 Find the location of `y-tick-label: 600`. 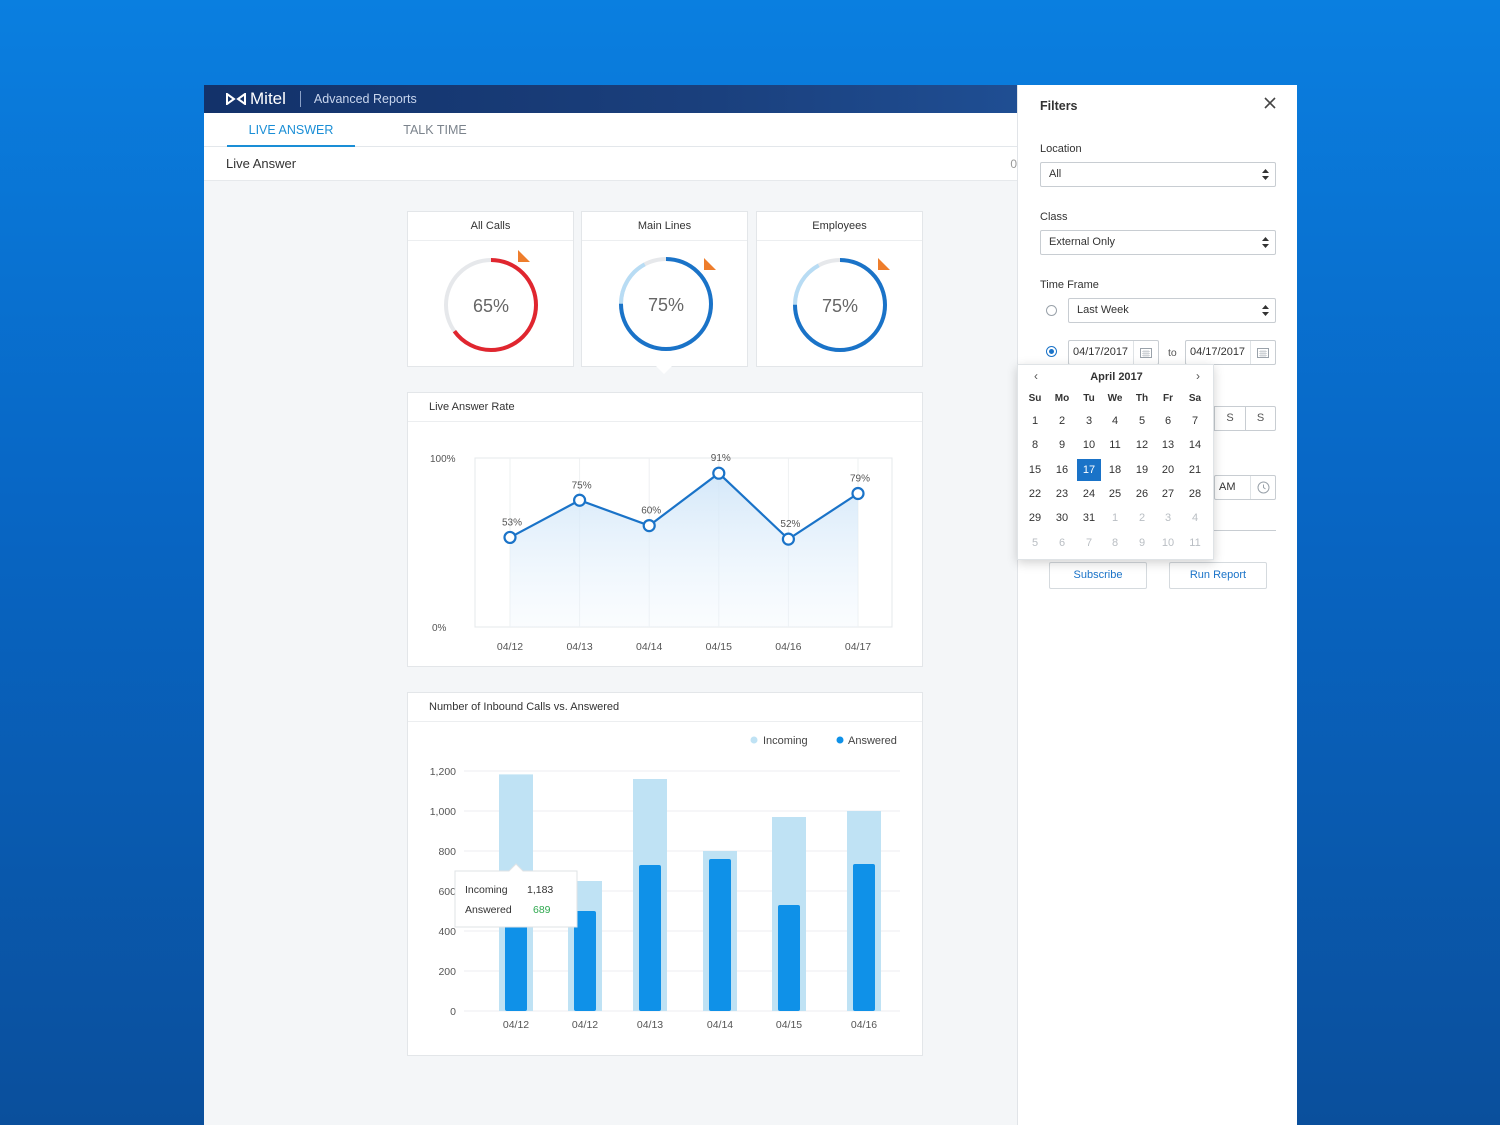

y-tick-label: 600 is located at coordinates (447, 892).